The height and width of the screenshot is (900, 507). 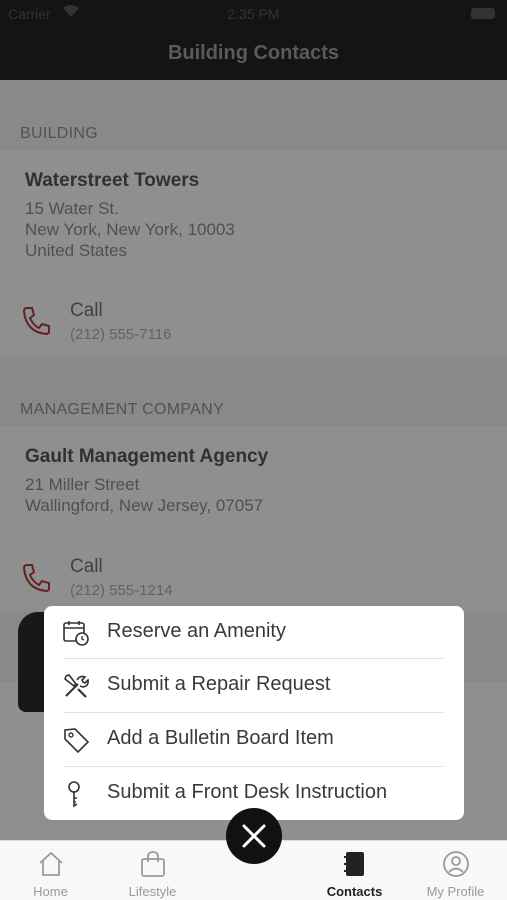 I want to click on tab-my-profile: My Profile, so click(x=455, y=870).